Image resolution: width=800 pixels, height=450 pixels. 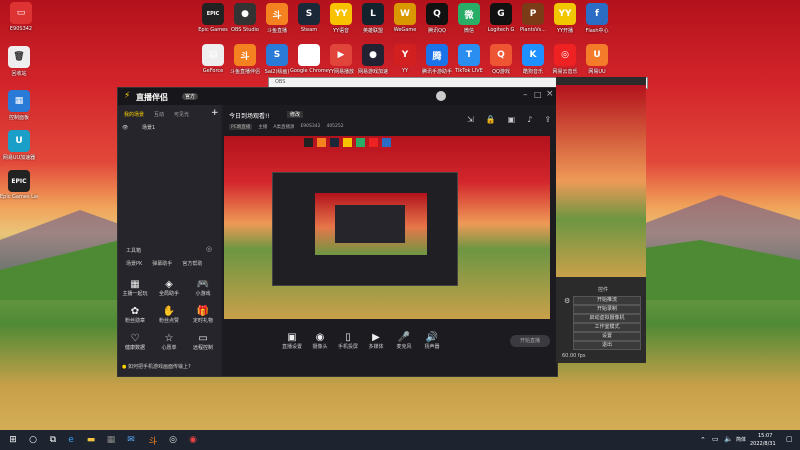 I want to click on toolbox-label: 工具箱, so click(x=134, y=251).